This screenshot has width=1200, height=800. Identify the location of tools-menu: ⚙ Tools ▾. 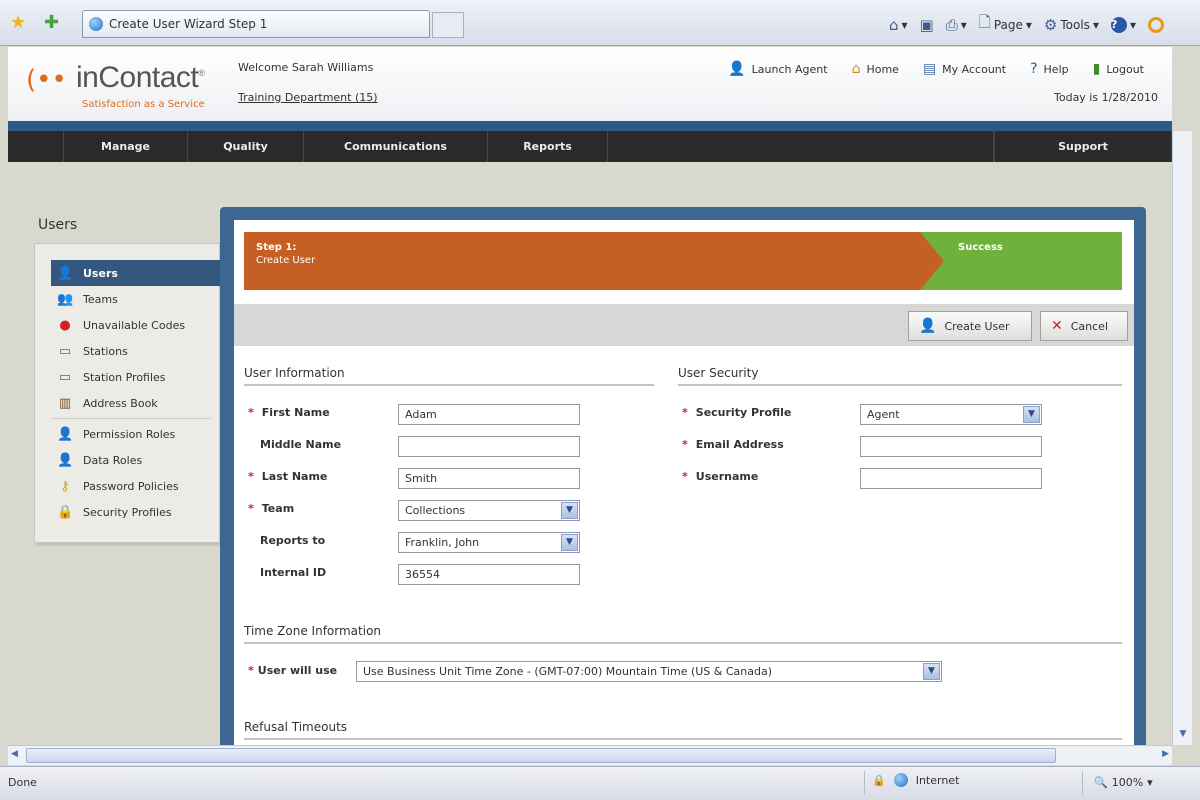
(1071, 25).